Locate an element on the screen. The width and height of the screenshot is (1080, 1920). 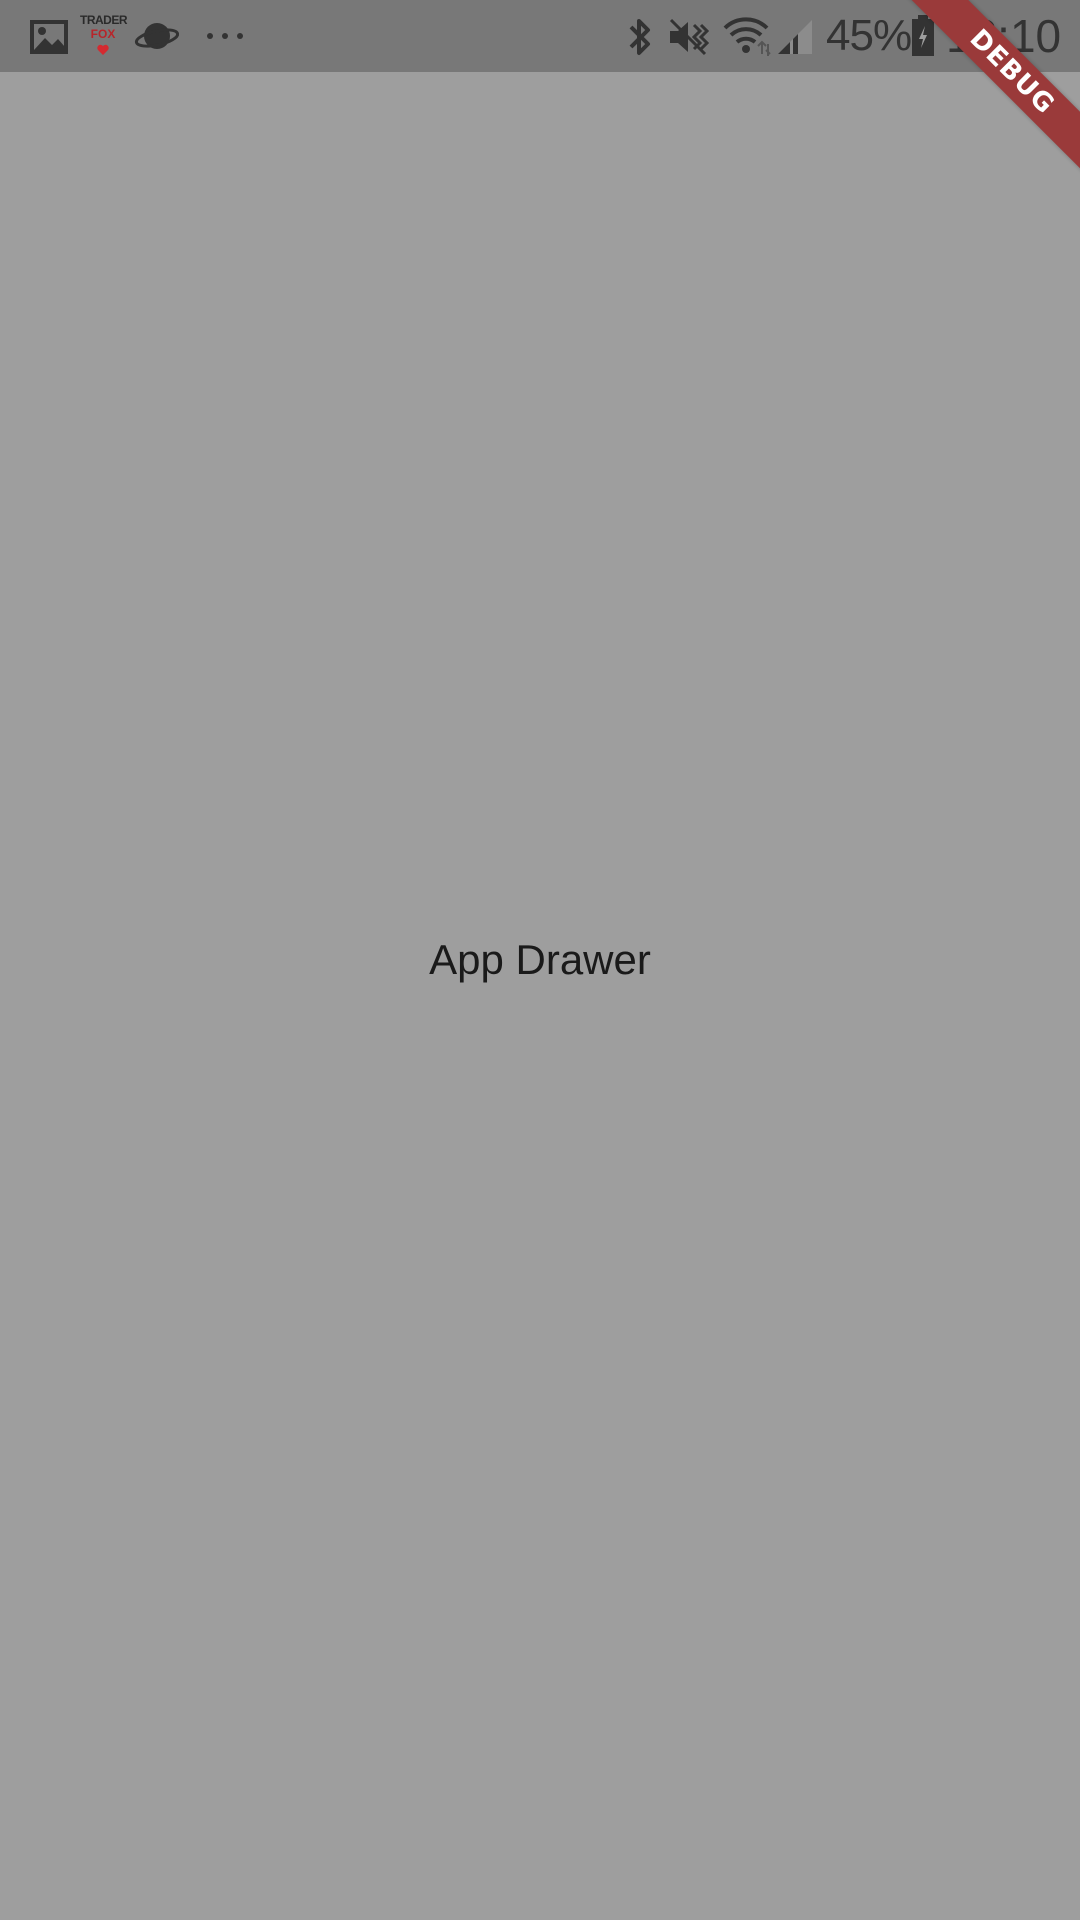
trader-logo-line1: TRADER is located at coordinates (104, 20).